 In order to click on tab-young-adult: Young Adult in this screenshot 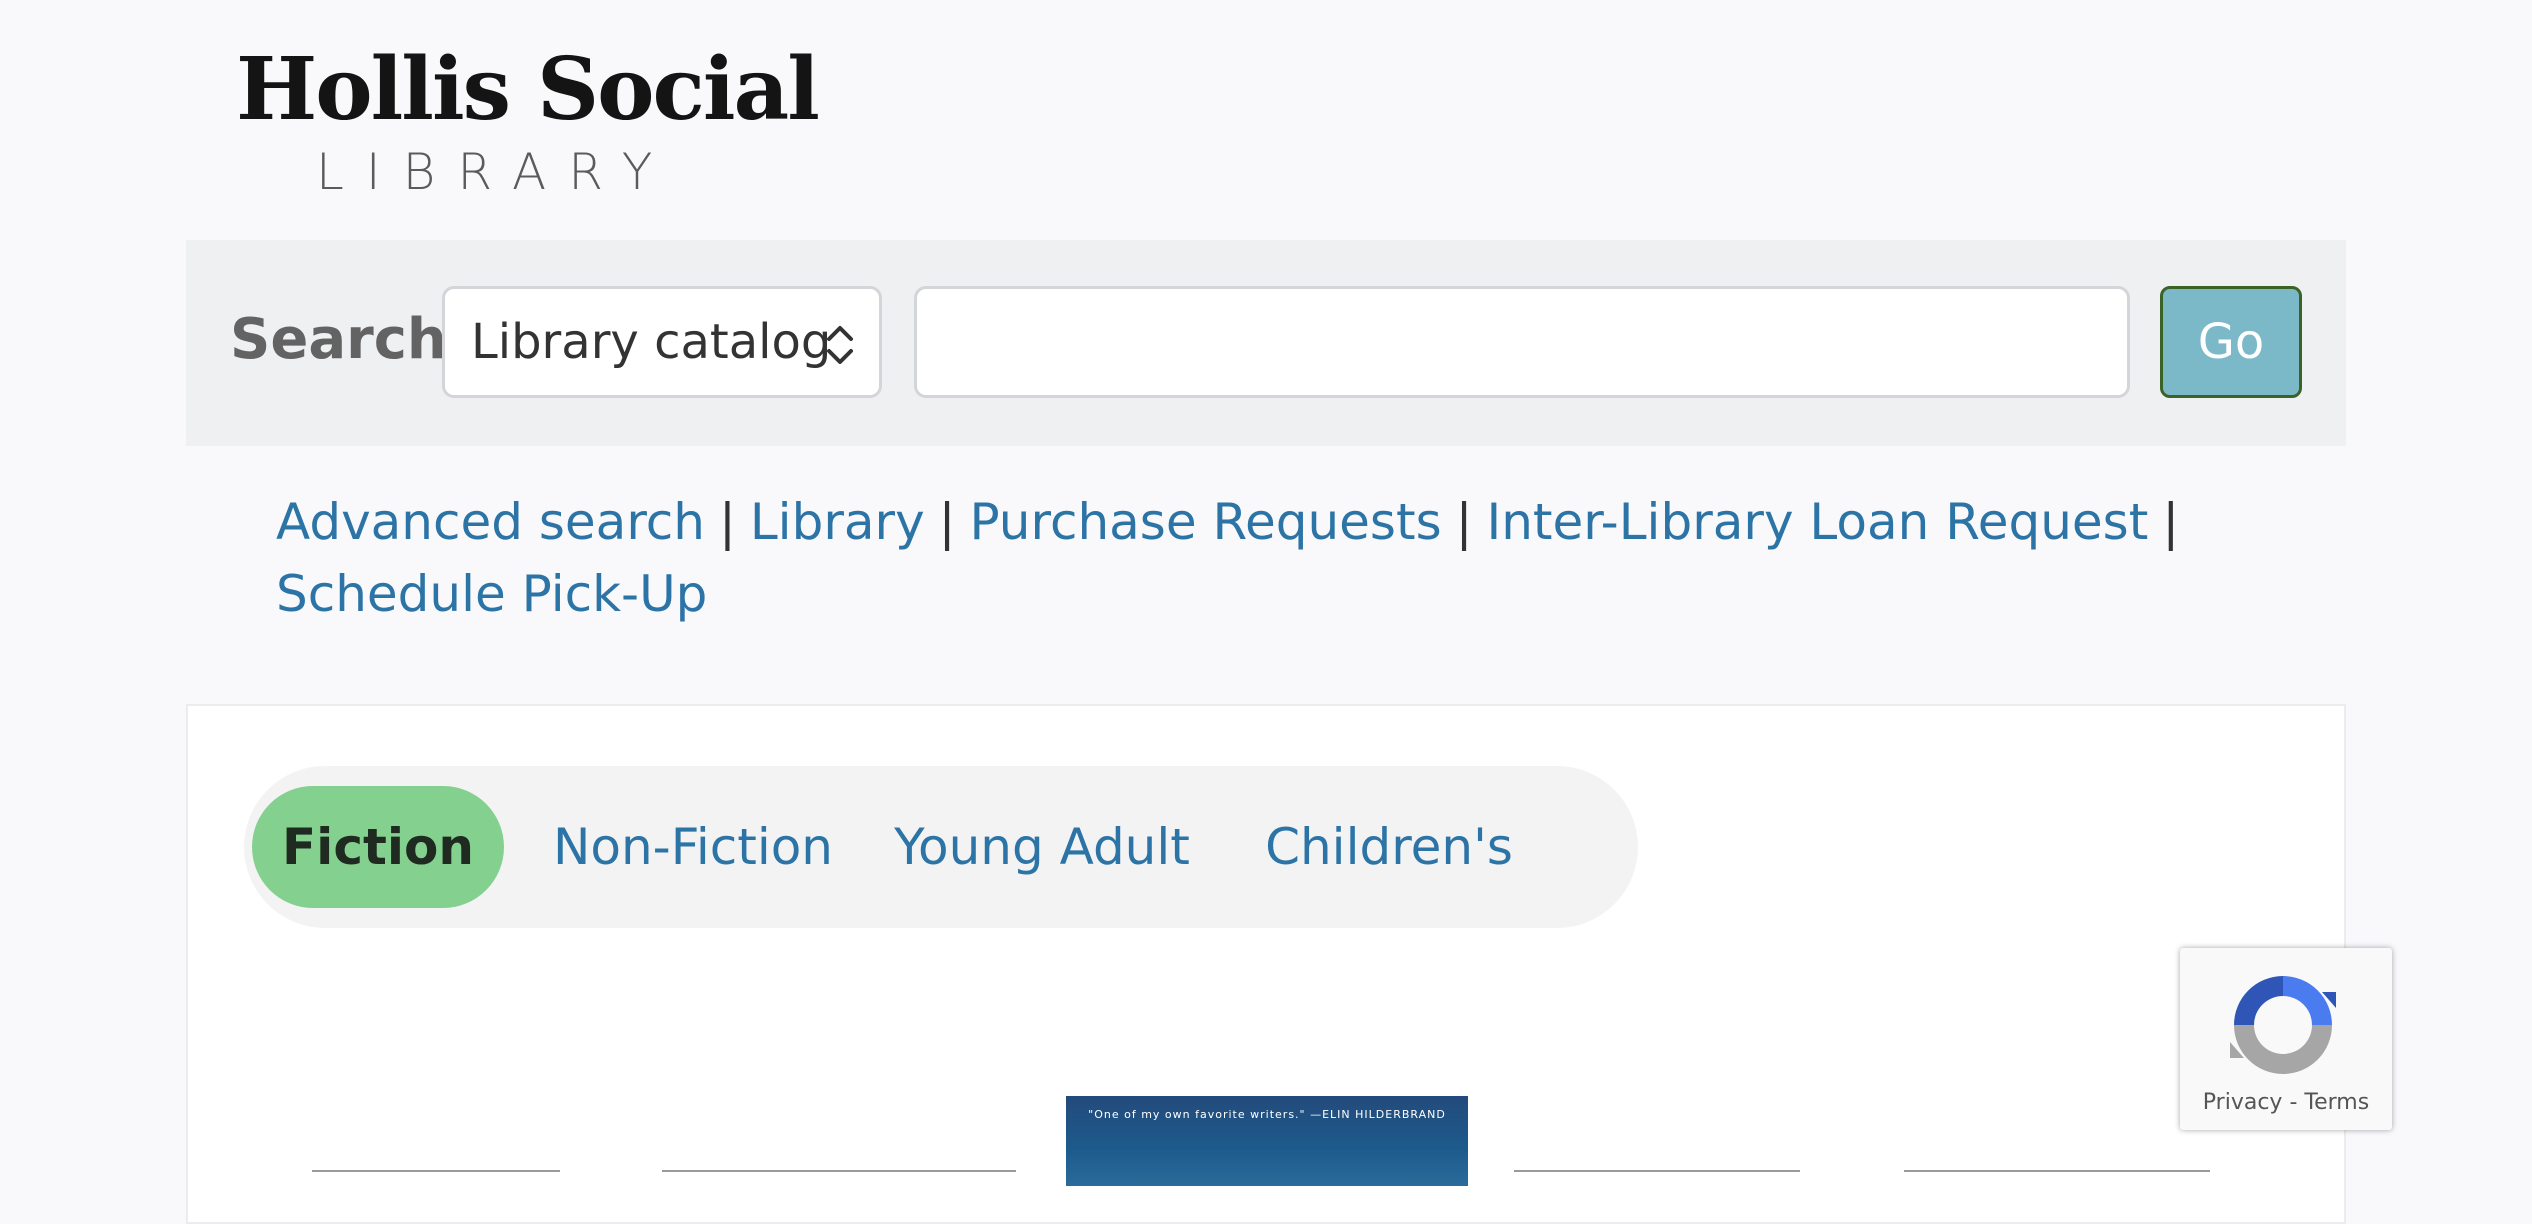, I will do `click(1042, 847)`.